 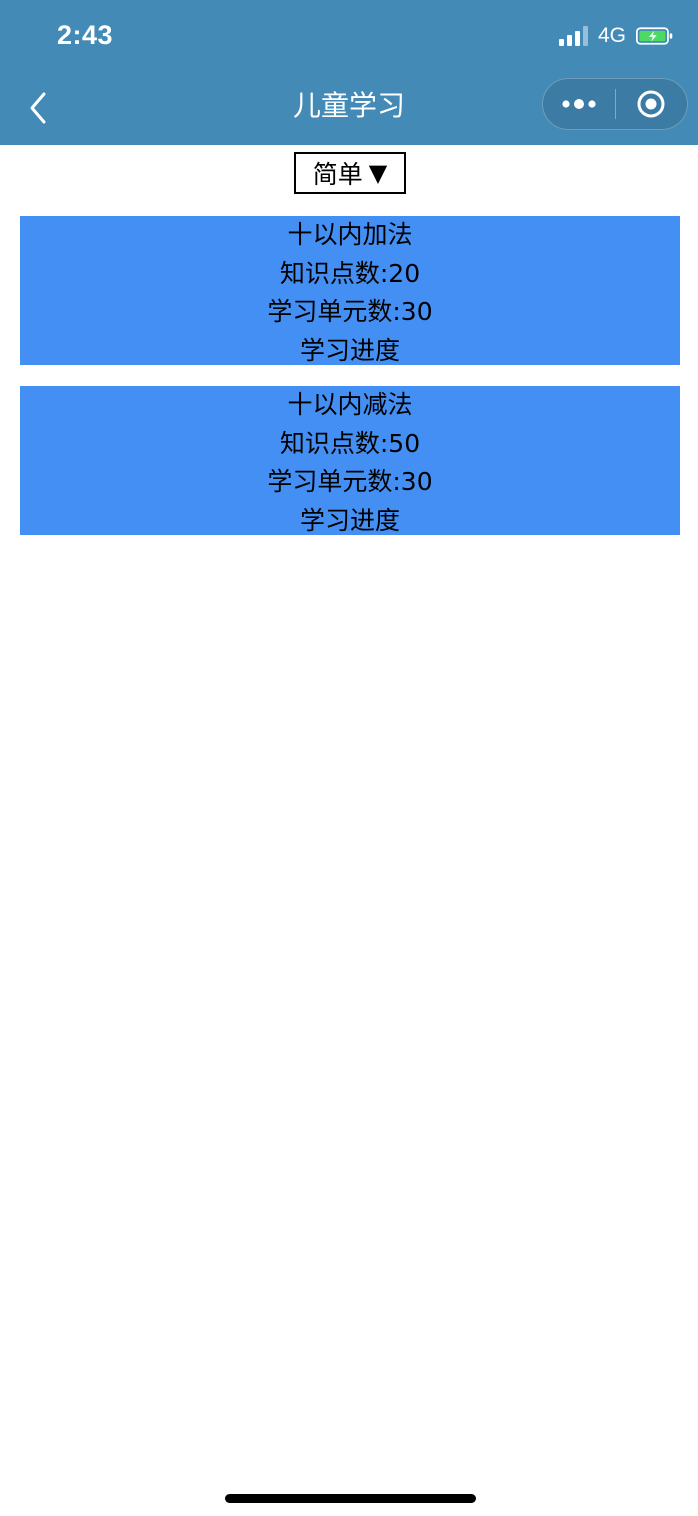 I want to click on course-knowledge-points: 知识点数:20, so click(x=350, y=273).